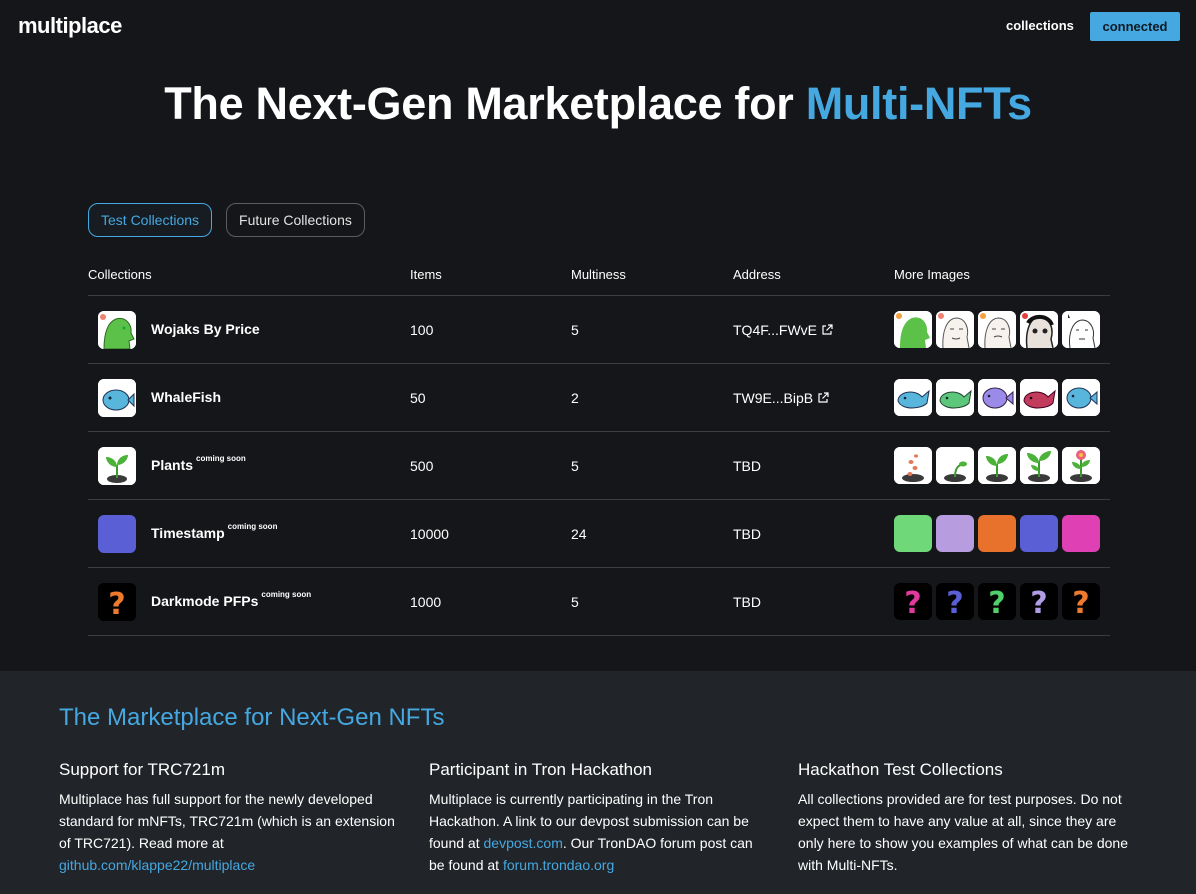 The image size is (1196, 894). What do you see at coordinates (426, 274) in the screenshot?
I see `header-items: Items` at bounding box center [426, 274].